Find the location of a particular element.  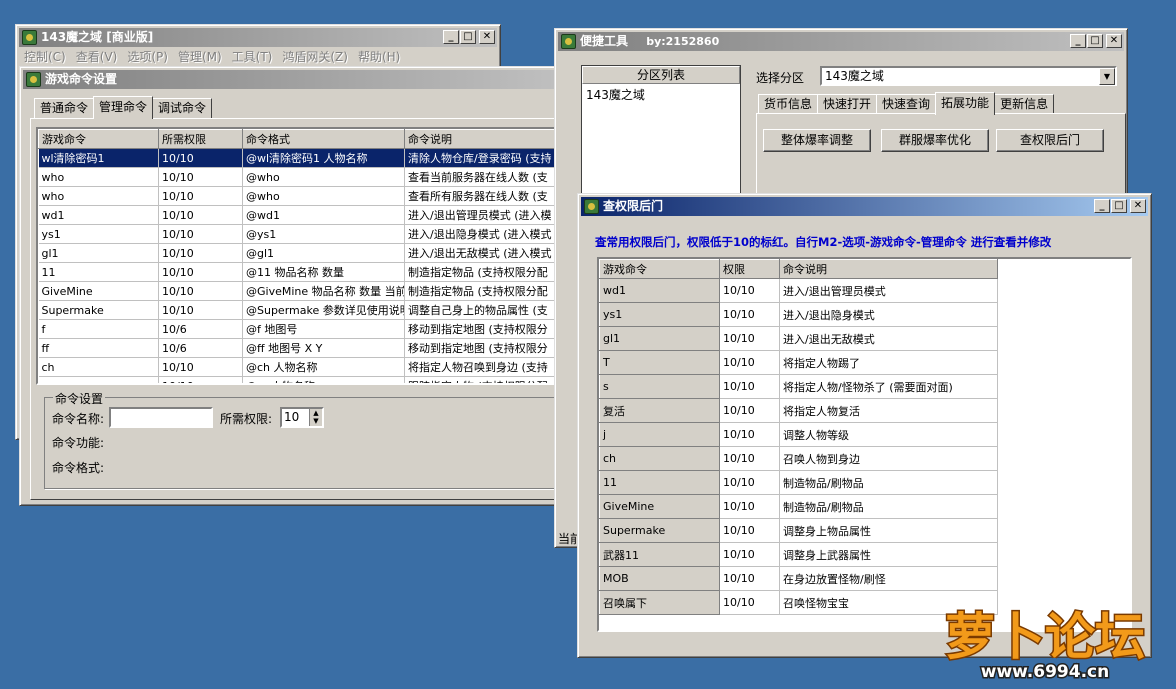

main-window-titlebar: 143魔之域 [商业版] _ □ ✕ is located at coordinates (258, 37).